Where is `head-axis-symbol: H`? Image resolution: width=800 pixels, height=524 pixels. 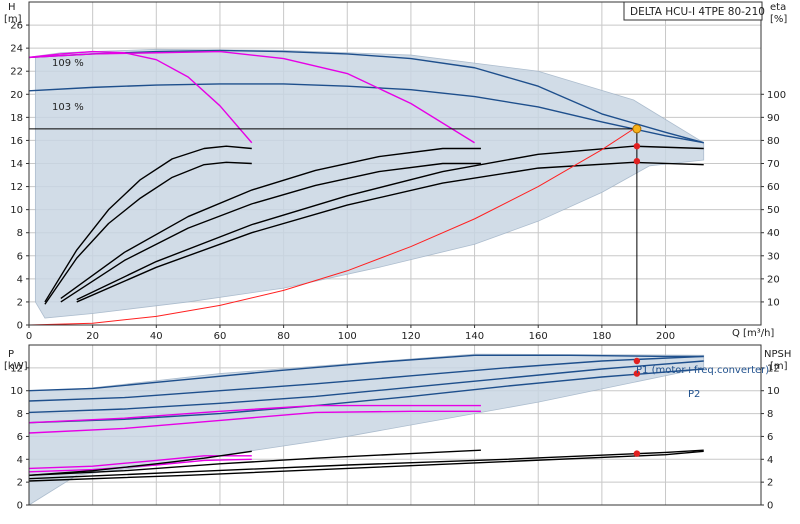 head-axis-symbol: H is located at coordinates (12, 7).